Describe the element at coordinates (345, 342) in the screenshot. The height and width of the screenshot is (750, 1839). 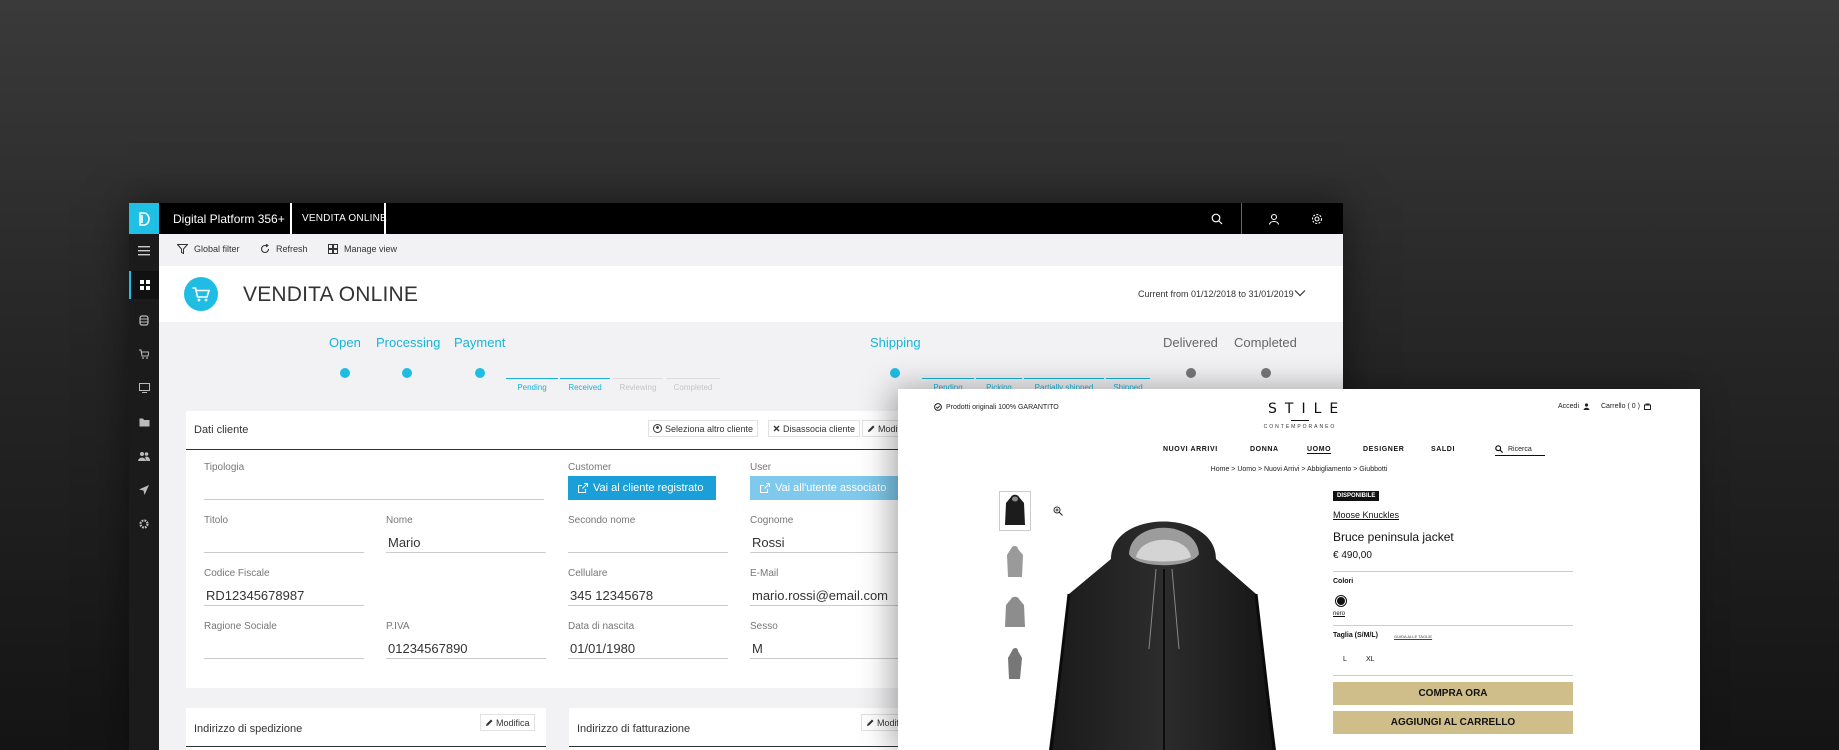
I see `step-open: Open` at that location.